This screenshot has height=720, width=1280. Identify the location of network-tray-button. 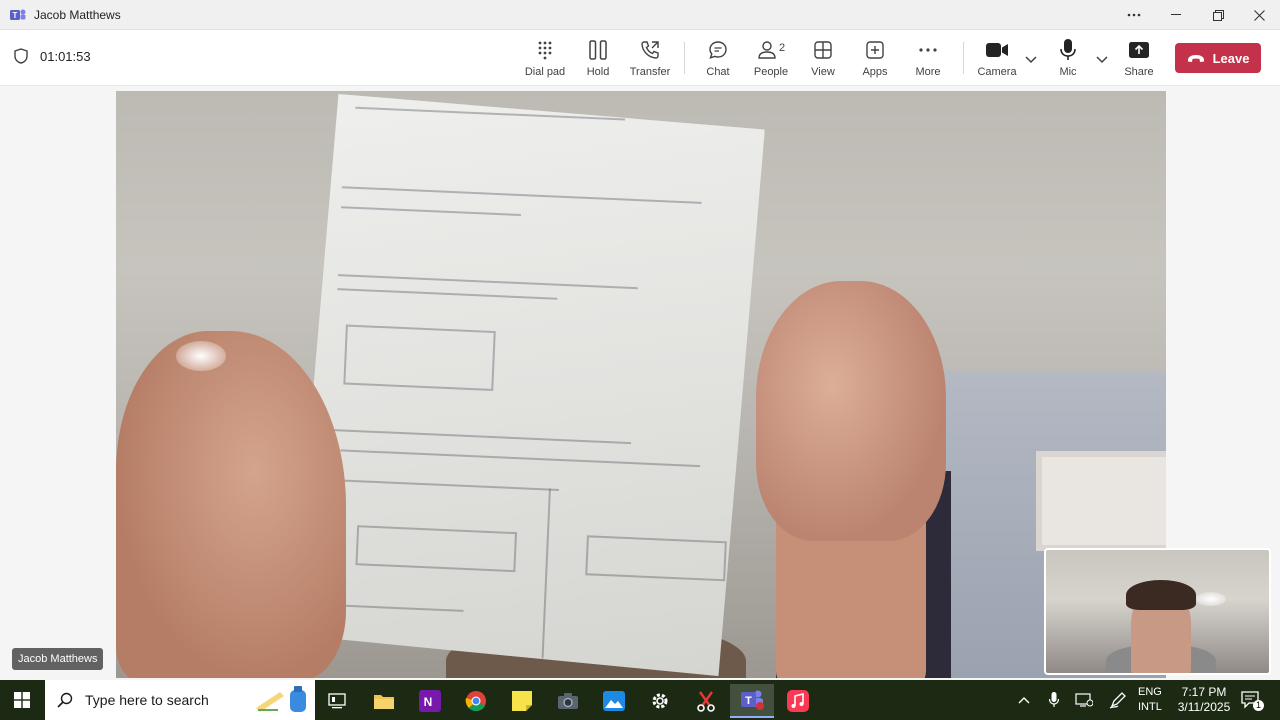
(1084, 700).